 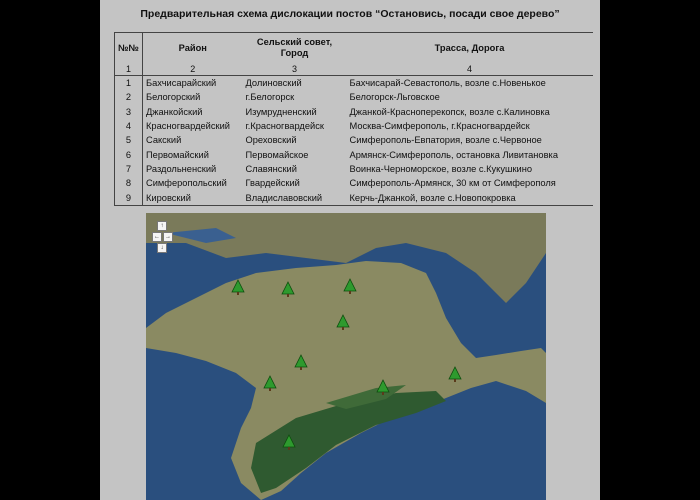 I want to click on header-col-number: 2, so click(x=192, y=69).